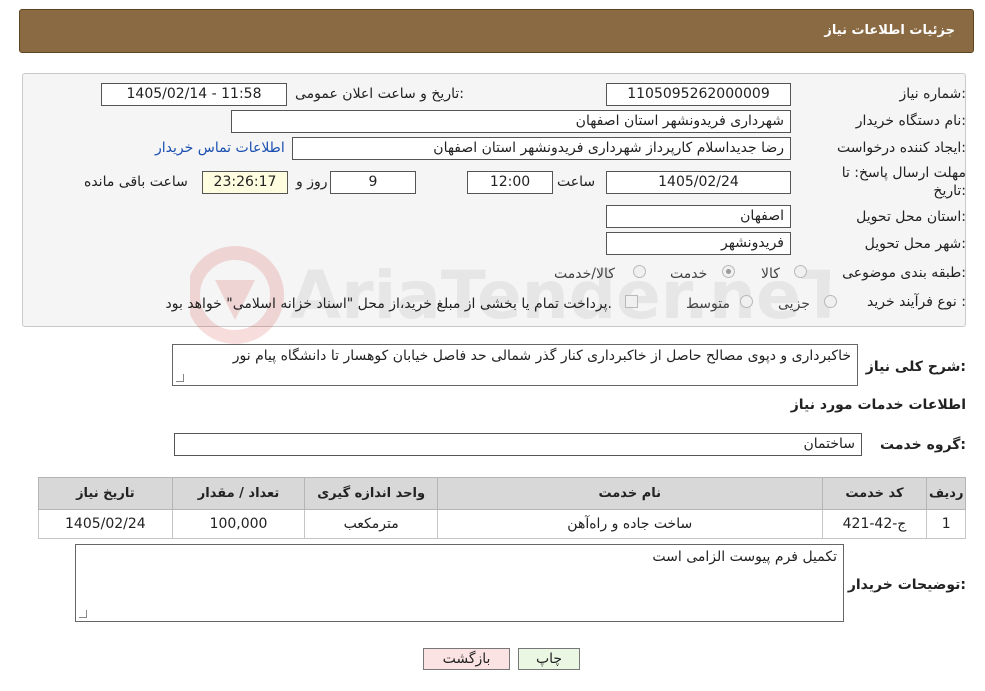 Image resolution: width=985 pixels, height=691 pixels. Describe the element at coordinates (459, 583) in the screenshot. I see `buyer-notes-field: تکمیل فرم پیوست الزامی است` at that location.